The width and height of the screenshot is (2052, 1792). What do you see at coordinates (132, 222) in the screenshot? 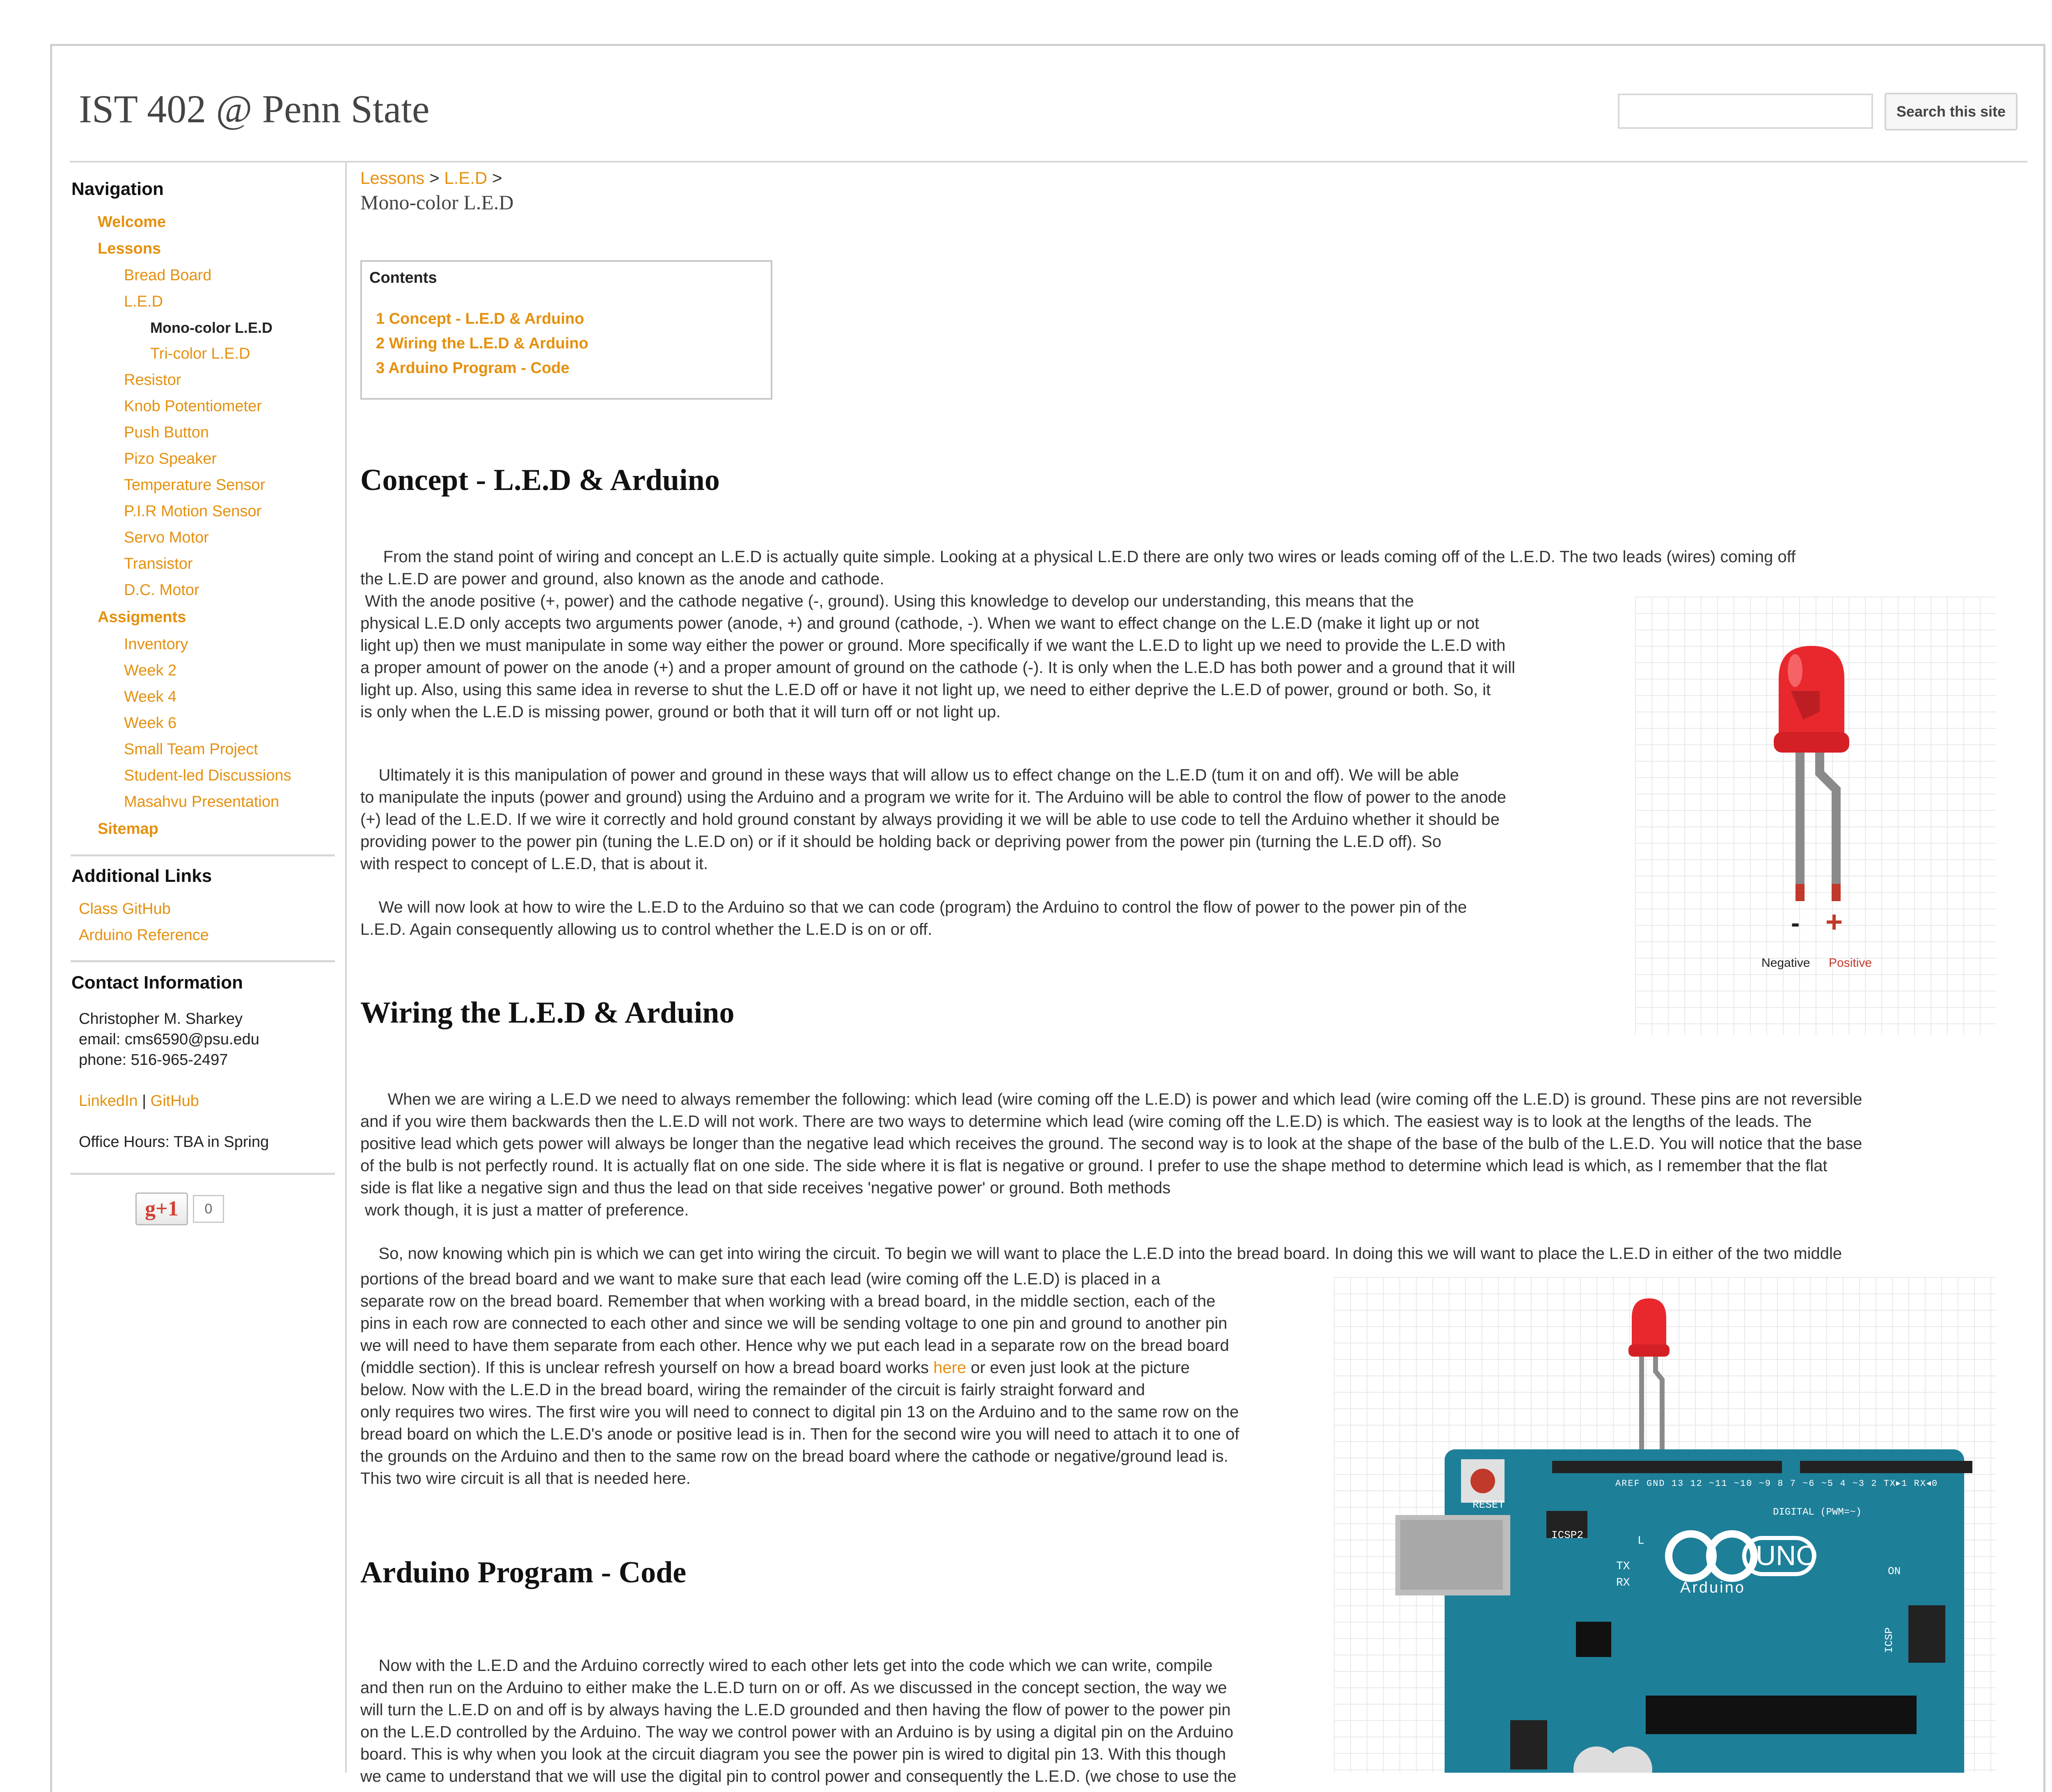
I see `nav-welcome: Welcome` at bounding box center [132, 222].